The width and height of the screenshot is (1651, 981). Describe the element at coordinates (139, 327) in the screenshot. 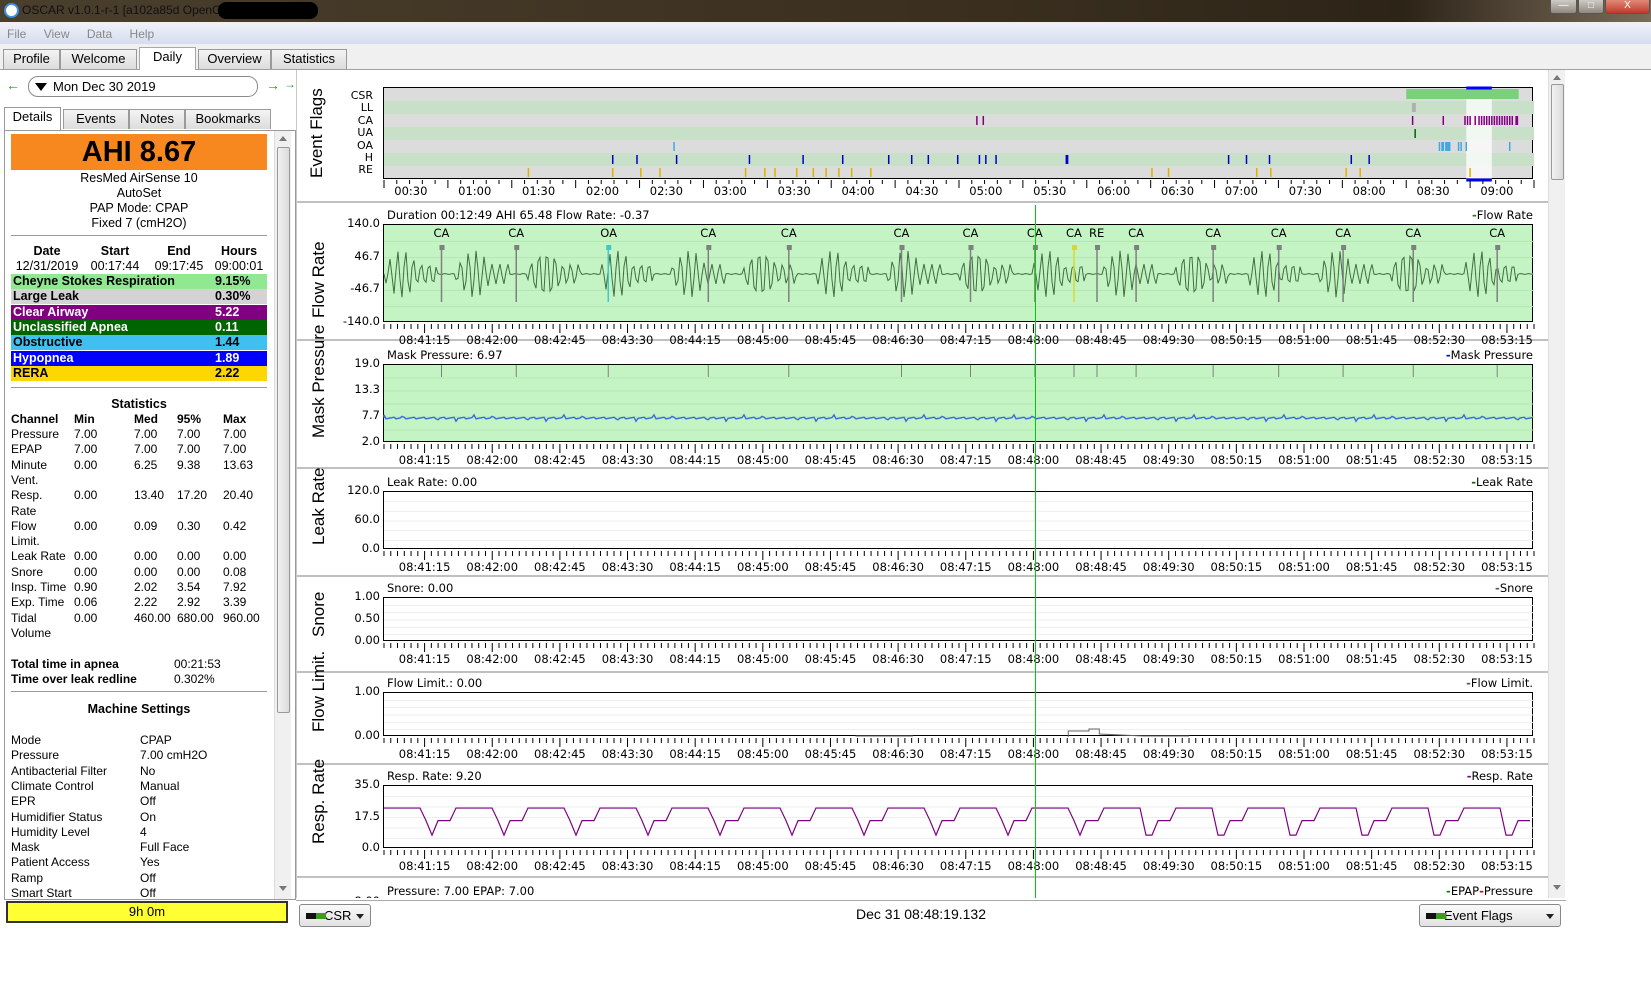

I see `event-summary-row: Unclassified Apnea 0.11` at that location.